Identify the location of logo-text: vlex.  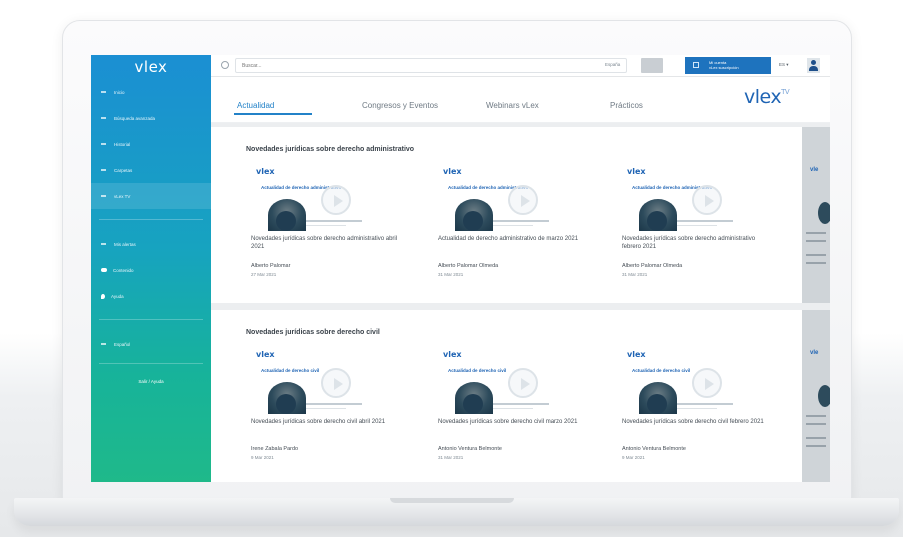
(763, 97).